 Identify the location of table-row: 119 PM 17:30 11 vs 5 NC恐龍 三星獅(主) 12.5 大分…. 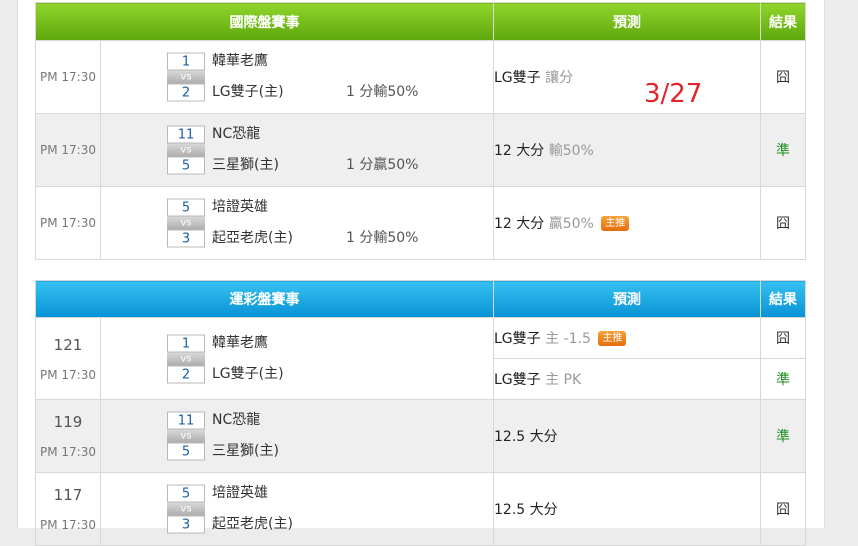
(420, 436).